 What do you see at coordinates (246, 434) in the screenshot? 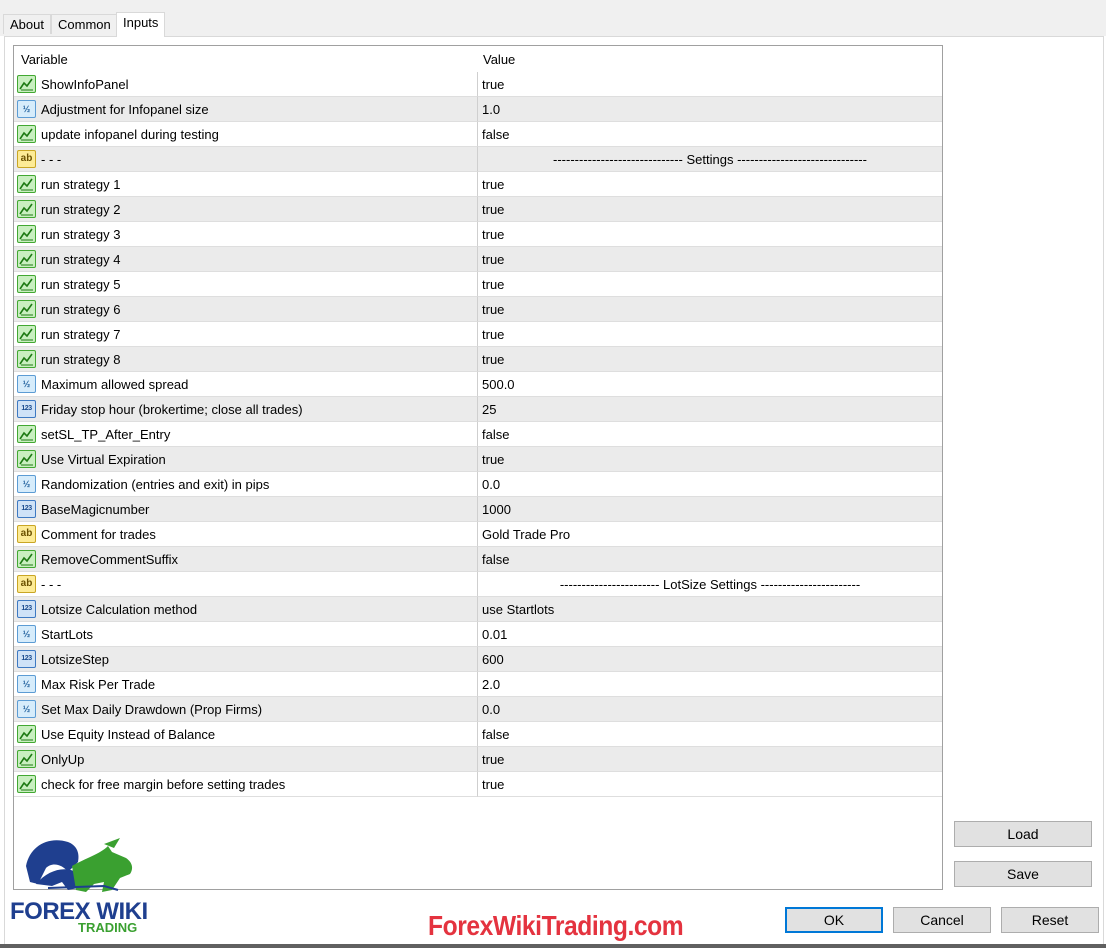
I see `variable-cell: setSL_TP_After_Entry` at bounding box center [246, 434].